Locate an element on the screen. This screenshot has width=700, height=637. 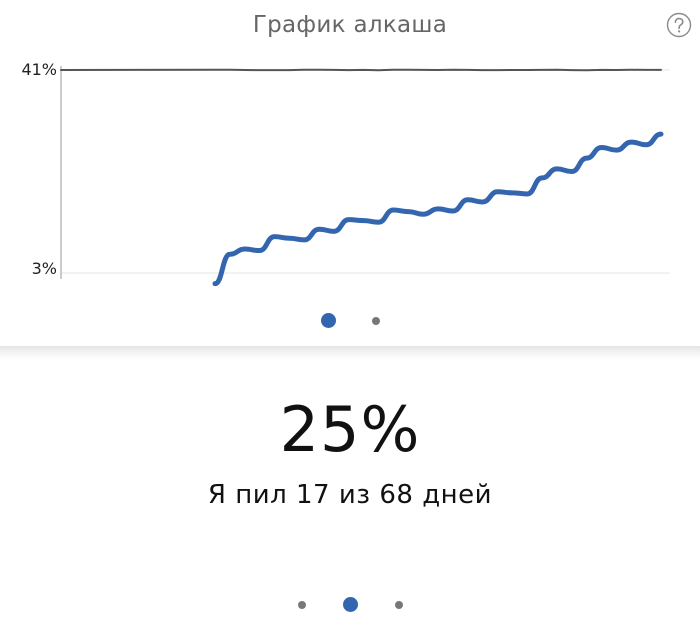
chart-pager is located at coordinates (350, 320).